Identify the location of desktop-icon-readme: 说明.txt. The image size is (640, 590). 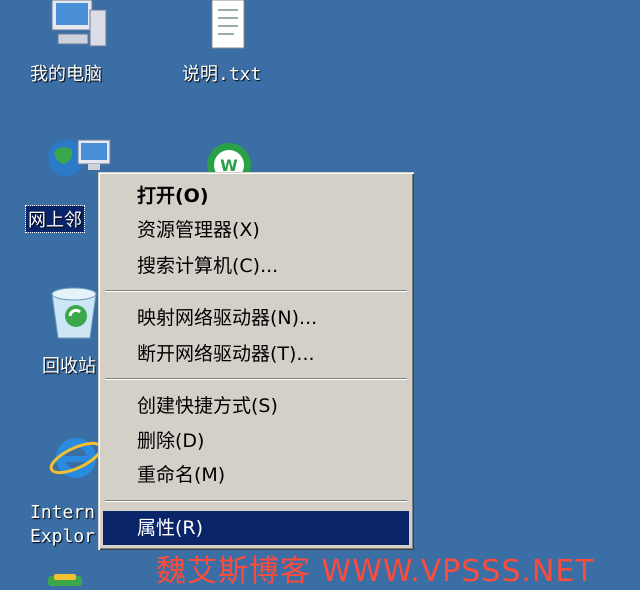
(230, 48).